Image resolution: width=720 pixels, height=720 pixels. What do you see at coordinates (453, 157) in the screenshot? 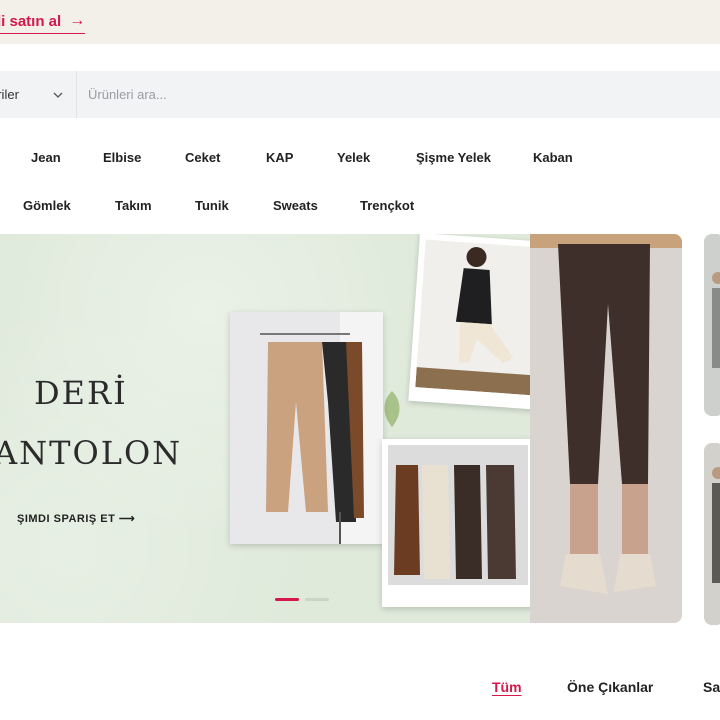
I see `nav-item-sisme-yelek: Şişme Yelek` at bounding box center [453, 157].